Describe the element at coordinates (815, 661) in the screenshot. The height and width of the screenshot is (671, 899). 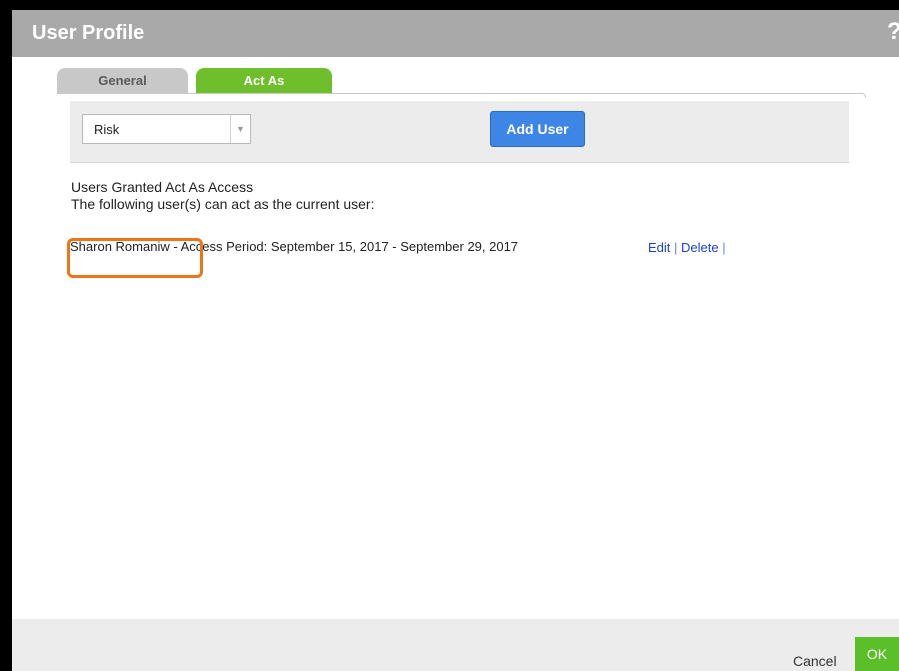
I see `cancel-button: Cancel` at that location.